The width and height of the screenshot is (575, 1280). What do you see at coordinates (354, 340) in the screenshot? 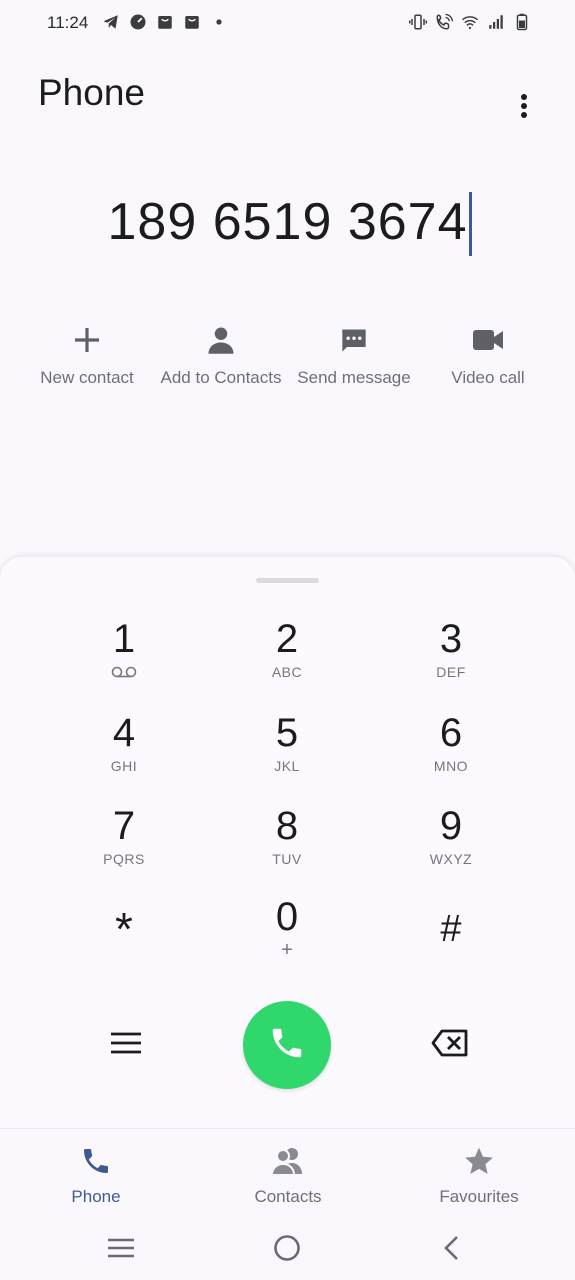
I see `message-icon` at bounding box center [354, 340].